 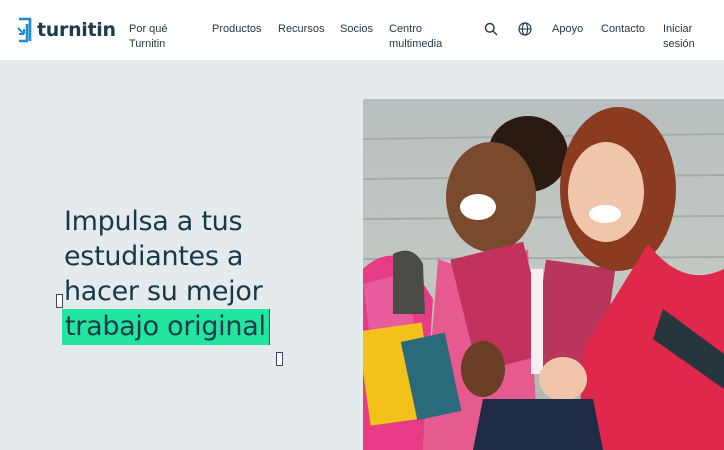 I want to click on nav-item-media-line1: Centro, so click(x=406, y=29).